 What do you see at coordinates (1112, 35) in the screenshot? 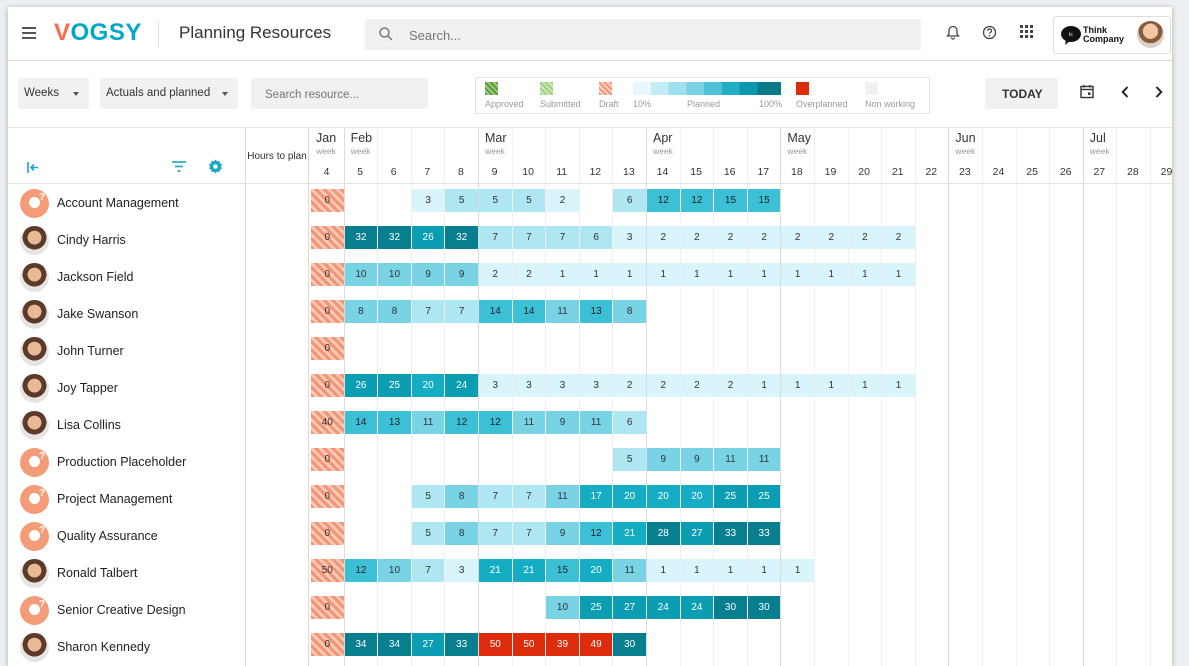
I see `account-switcher: tc Think Company` at bounding box center [1112, 35].